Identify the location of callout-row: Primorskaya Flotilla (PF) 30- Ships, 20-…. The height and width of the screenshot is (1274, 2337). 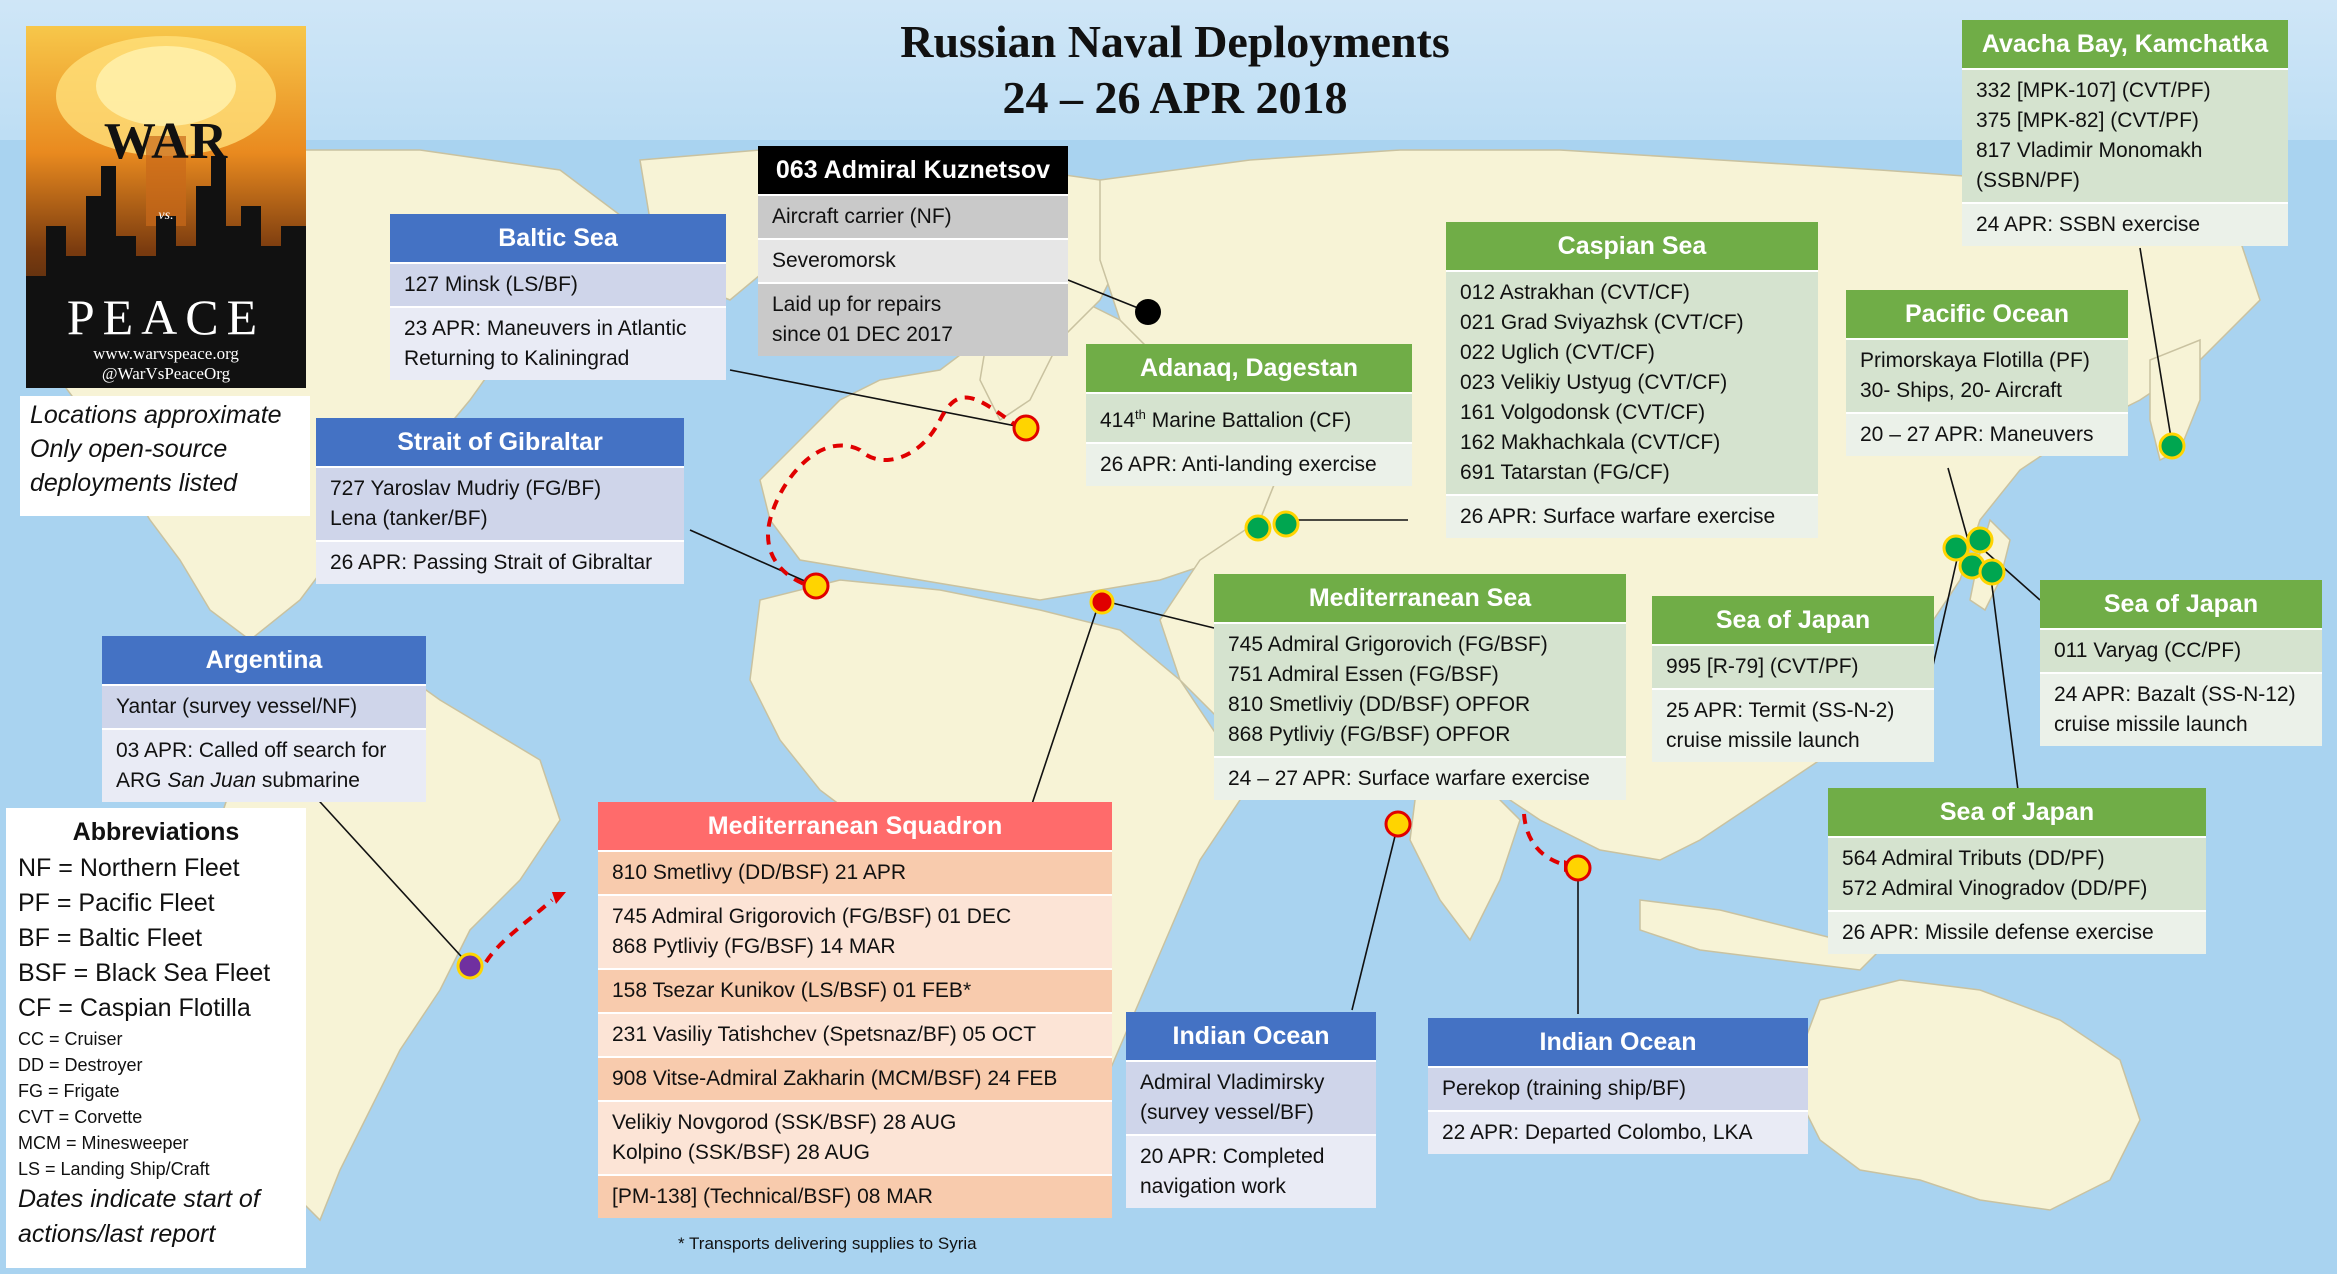
(1987, 375).